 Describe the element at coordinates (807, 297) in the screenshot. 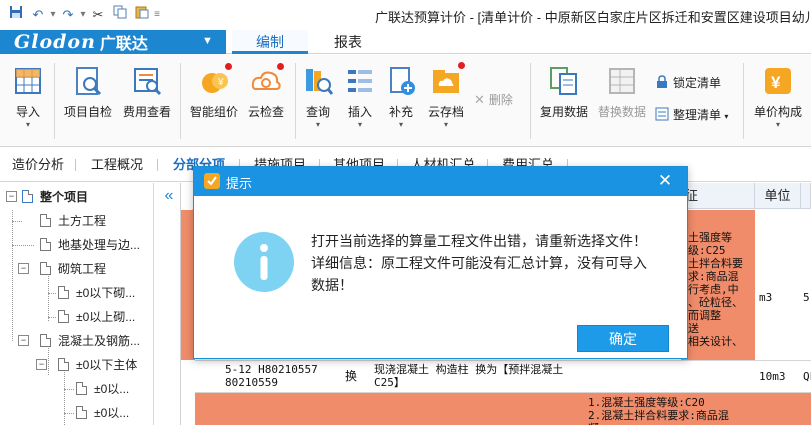

I see `quantity-cell: 5(` at that location.